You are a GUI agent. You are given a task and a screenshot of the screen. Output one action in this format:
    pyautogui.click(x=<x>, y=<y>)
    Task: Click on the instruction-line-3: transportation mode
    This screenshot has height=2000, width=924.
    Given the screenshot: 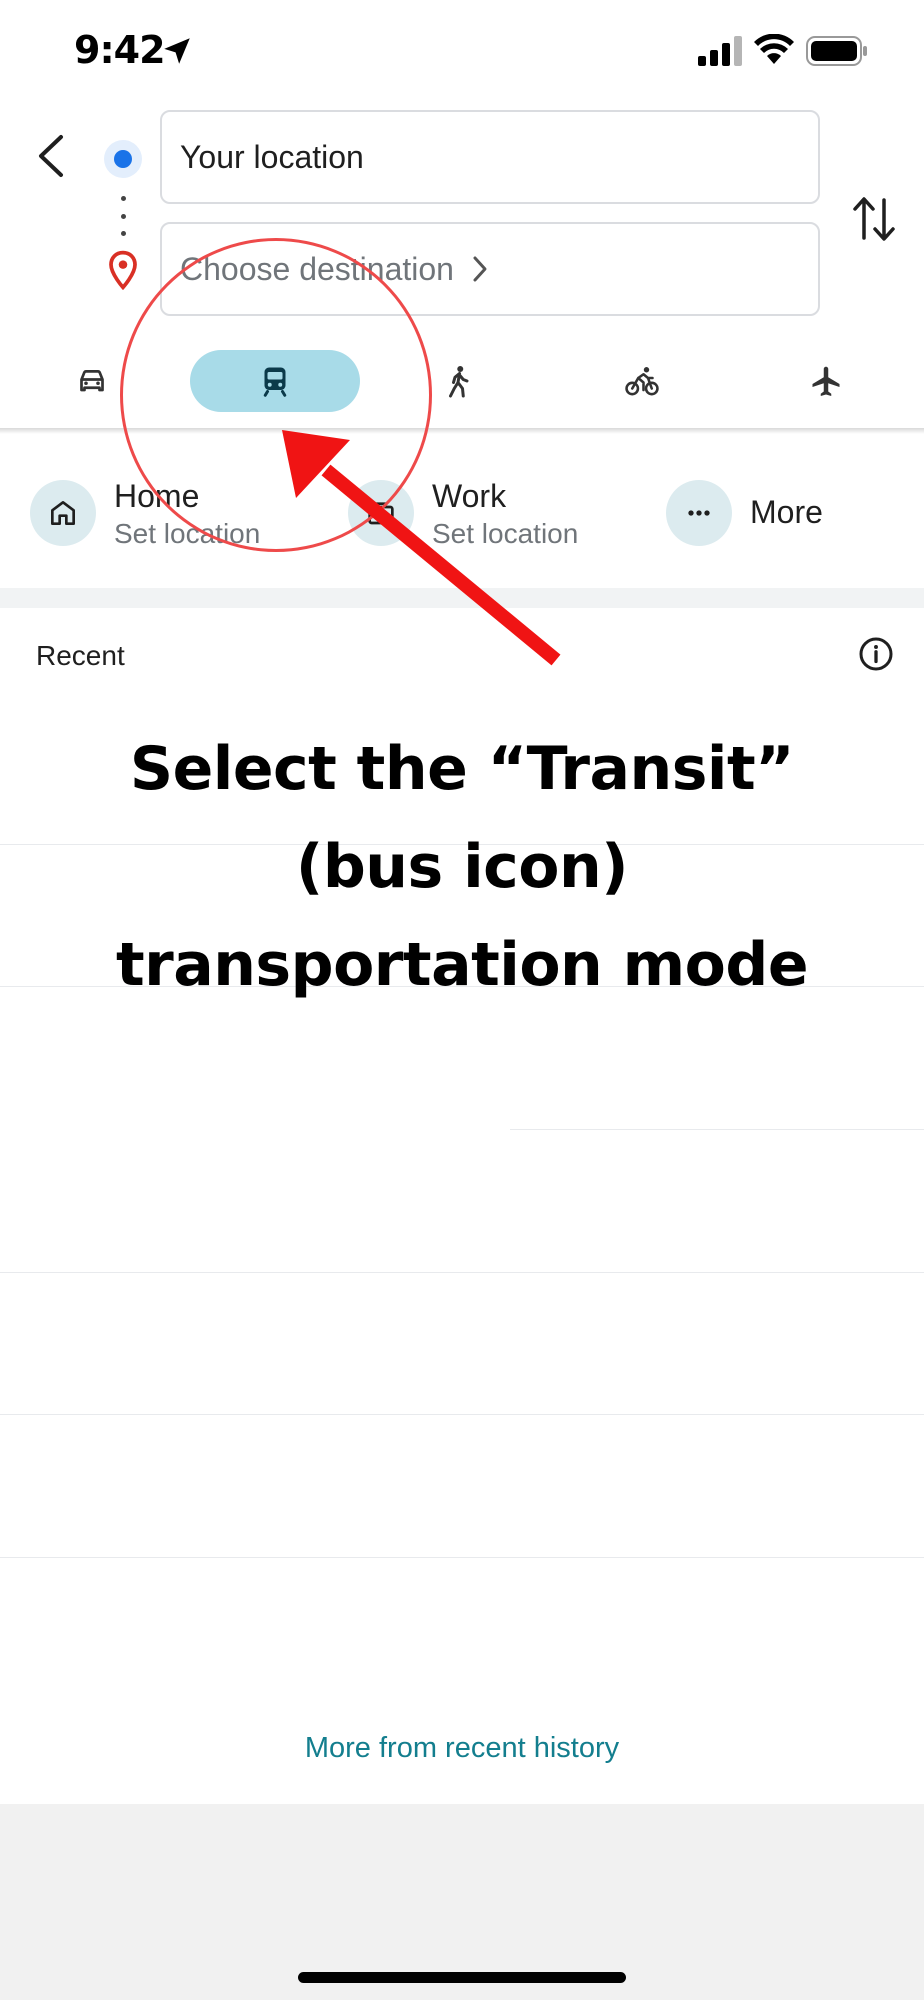 What is the action you would take?
    pyautogui.click(x=462, y=965)
    